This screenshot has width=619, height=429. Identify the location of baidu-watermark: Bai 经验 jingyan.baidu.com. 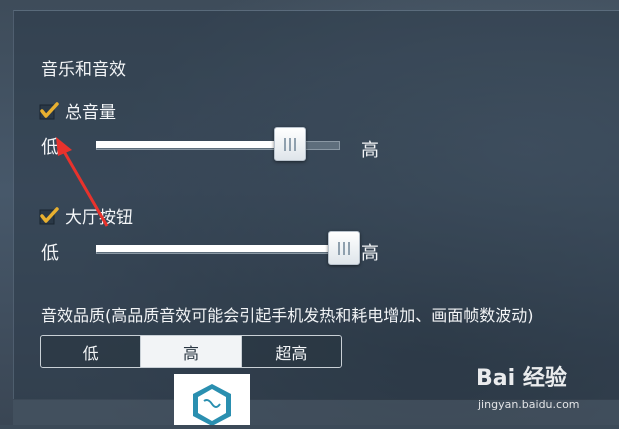
(546, 389).